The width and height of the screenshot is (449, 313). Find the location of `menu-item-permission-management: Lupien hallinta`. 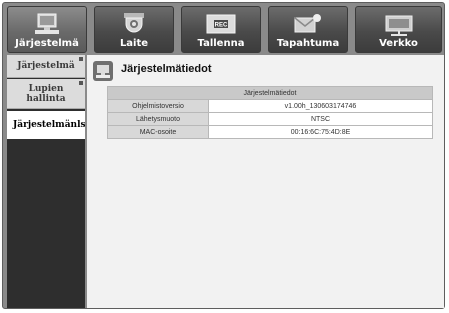

menu-item-permission-management: Lupien hallinta is located at coordinates (46, 94).